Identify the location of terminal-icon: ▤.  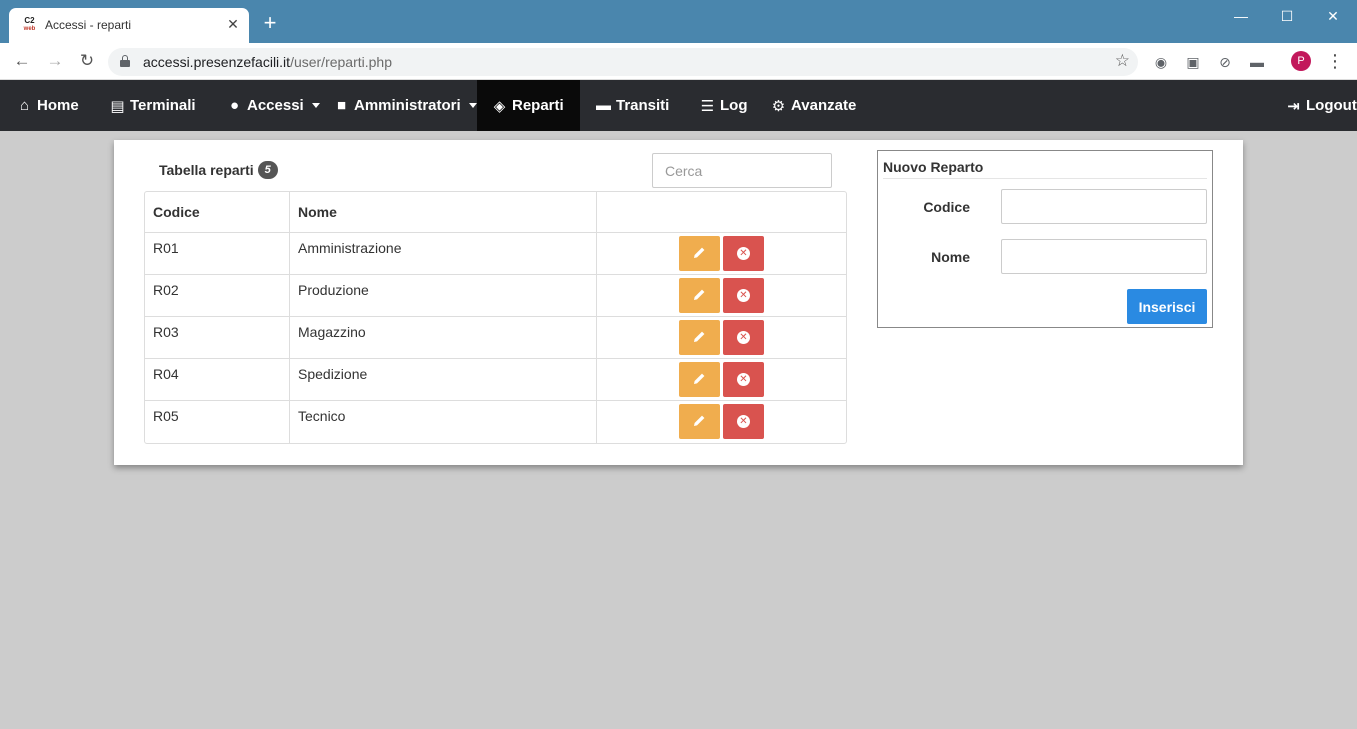
(117, 106).